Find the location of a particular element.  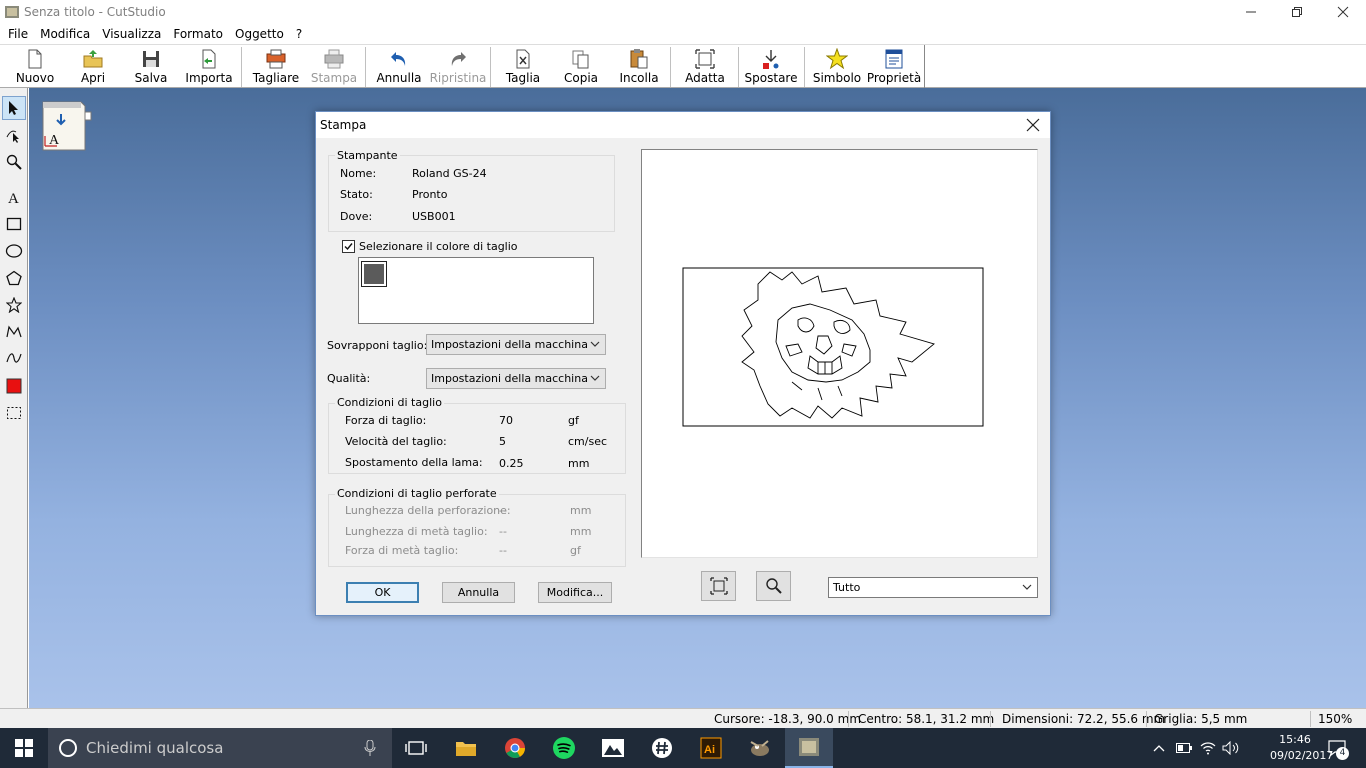

taskbar-search: Chiedimi qualcosa is located at coordinates (220, 748).